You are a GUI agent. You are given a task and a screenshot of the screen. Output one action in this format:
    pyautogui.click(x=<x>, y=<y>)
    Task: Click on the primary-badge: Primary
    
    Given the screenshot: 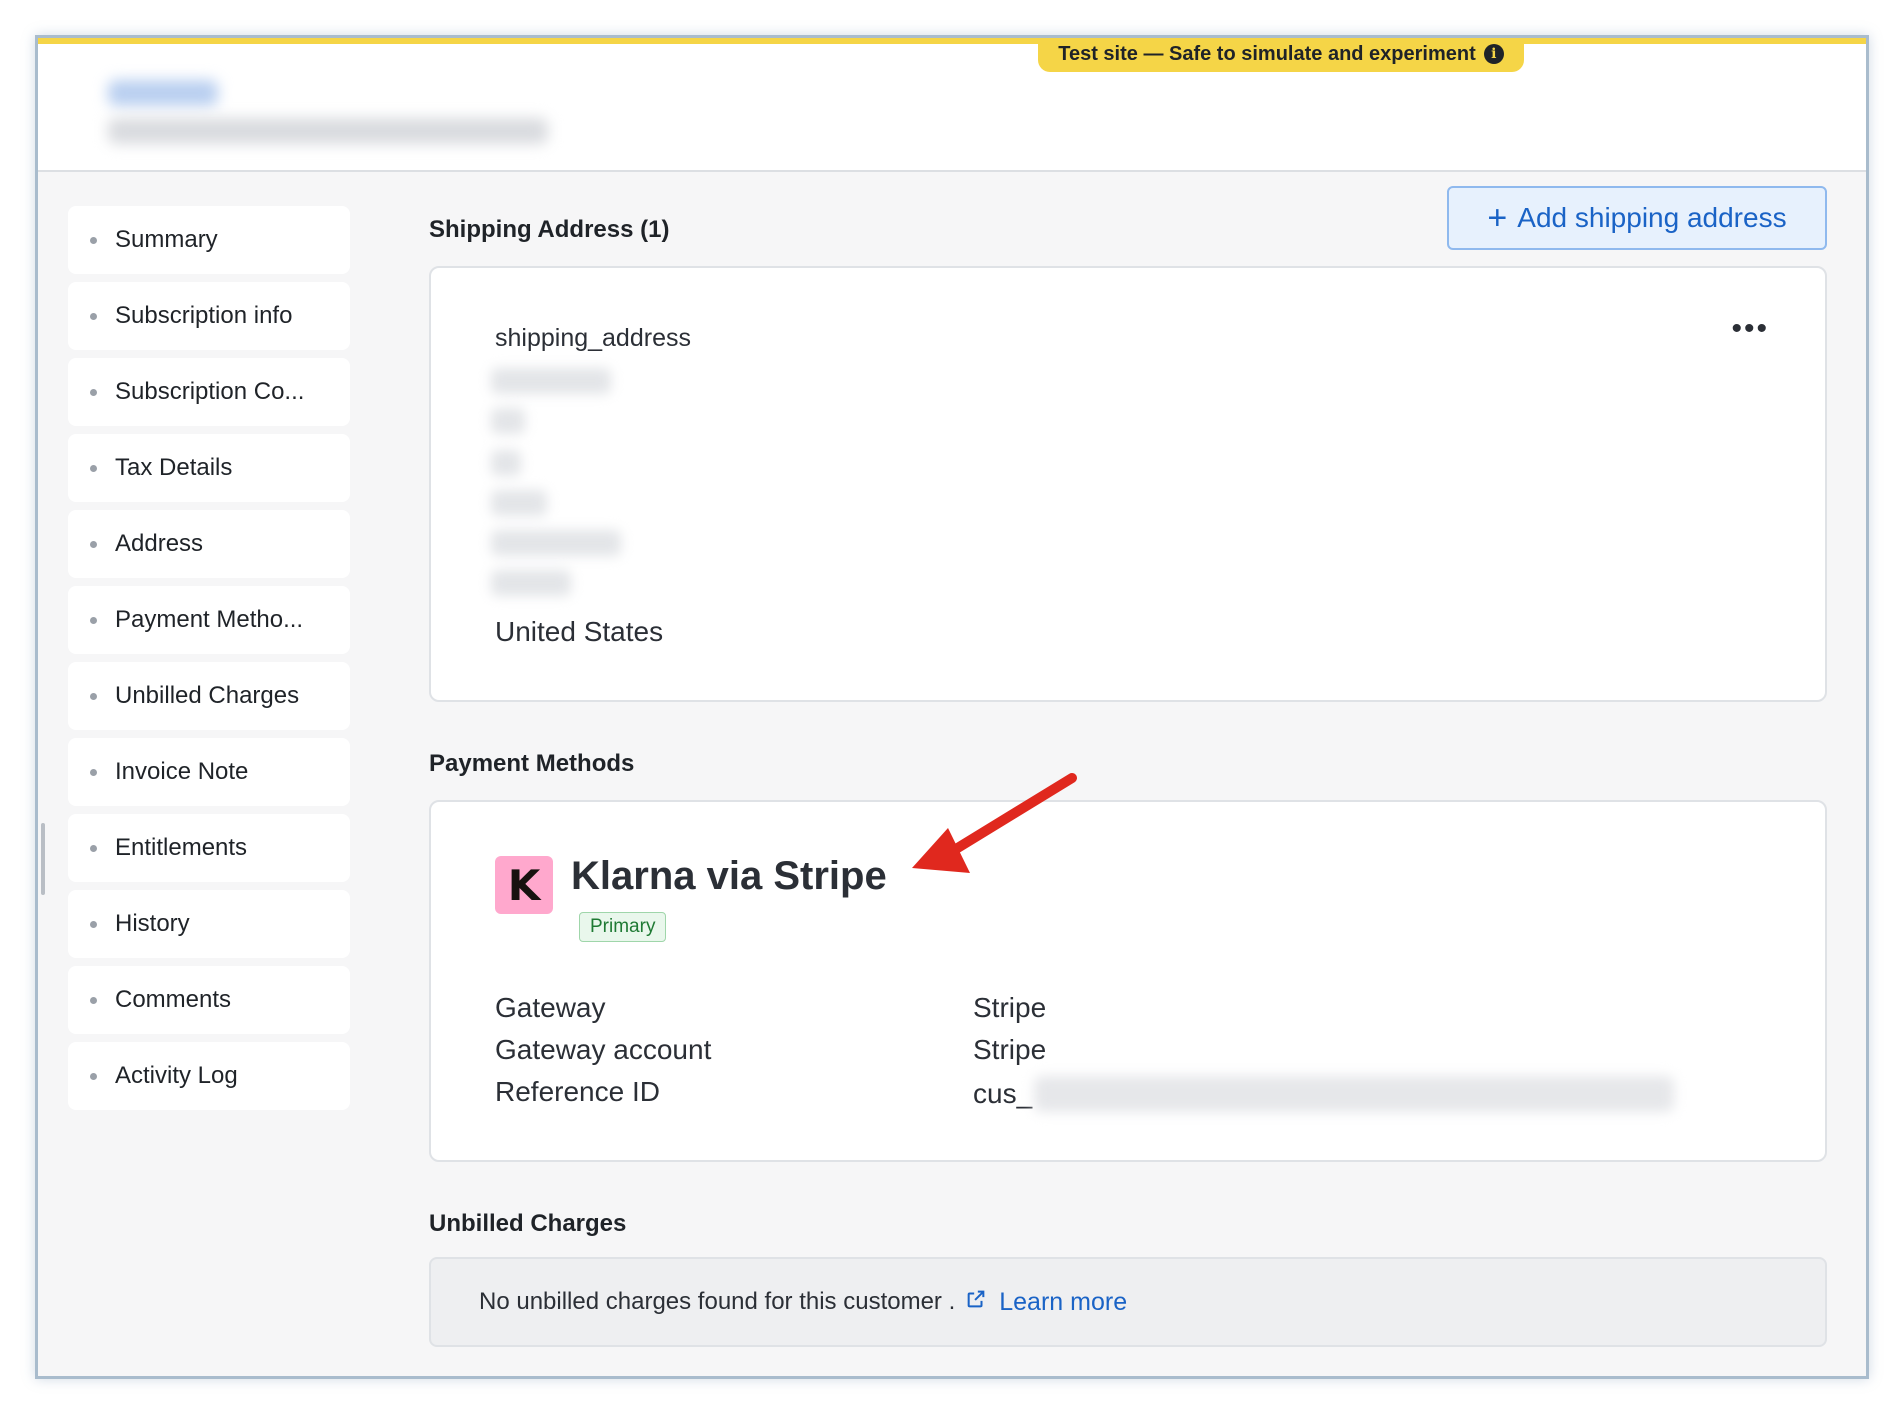 What is the action you would take?
    pyautogui.click(x=623, y=927)
    